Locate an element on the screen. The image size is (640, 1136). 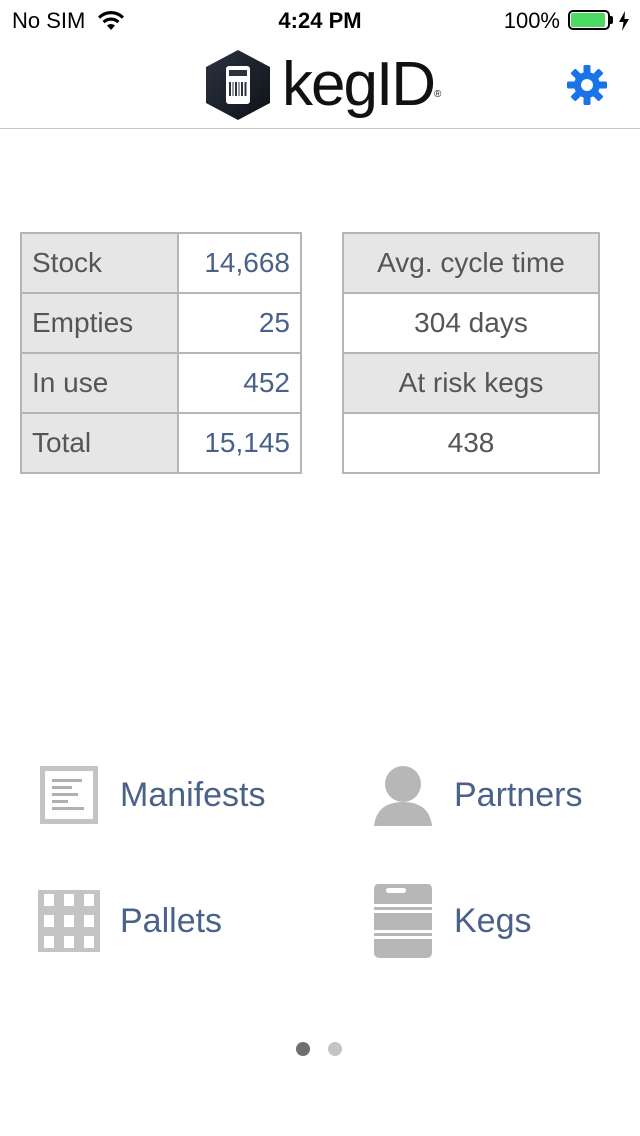
kegs-button: Kegs is located at coordinates (452, 921).